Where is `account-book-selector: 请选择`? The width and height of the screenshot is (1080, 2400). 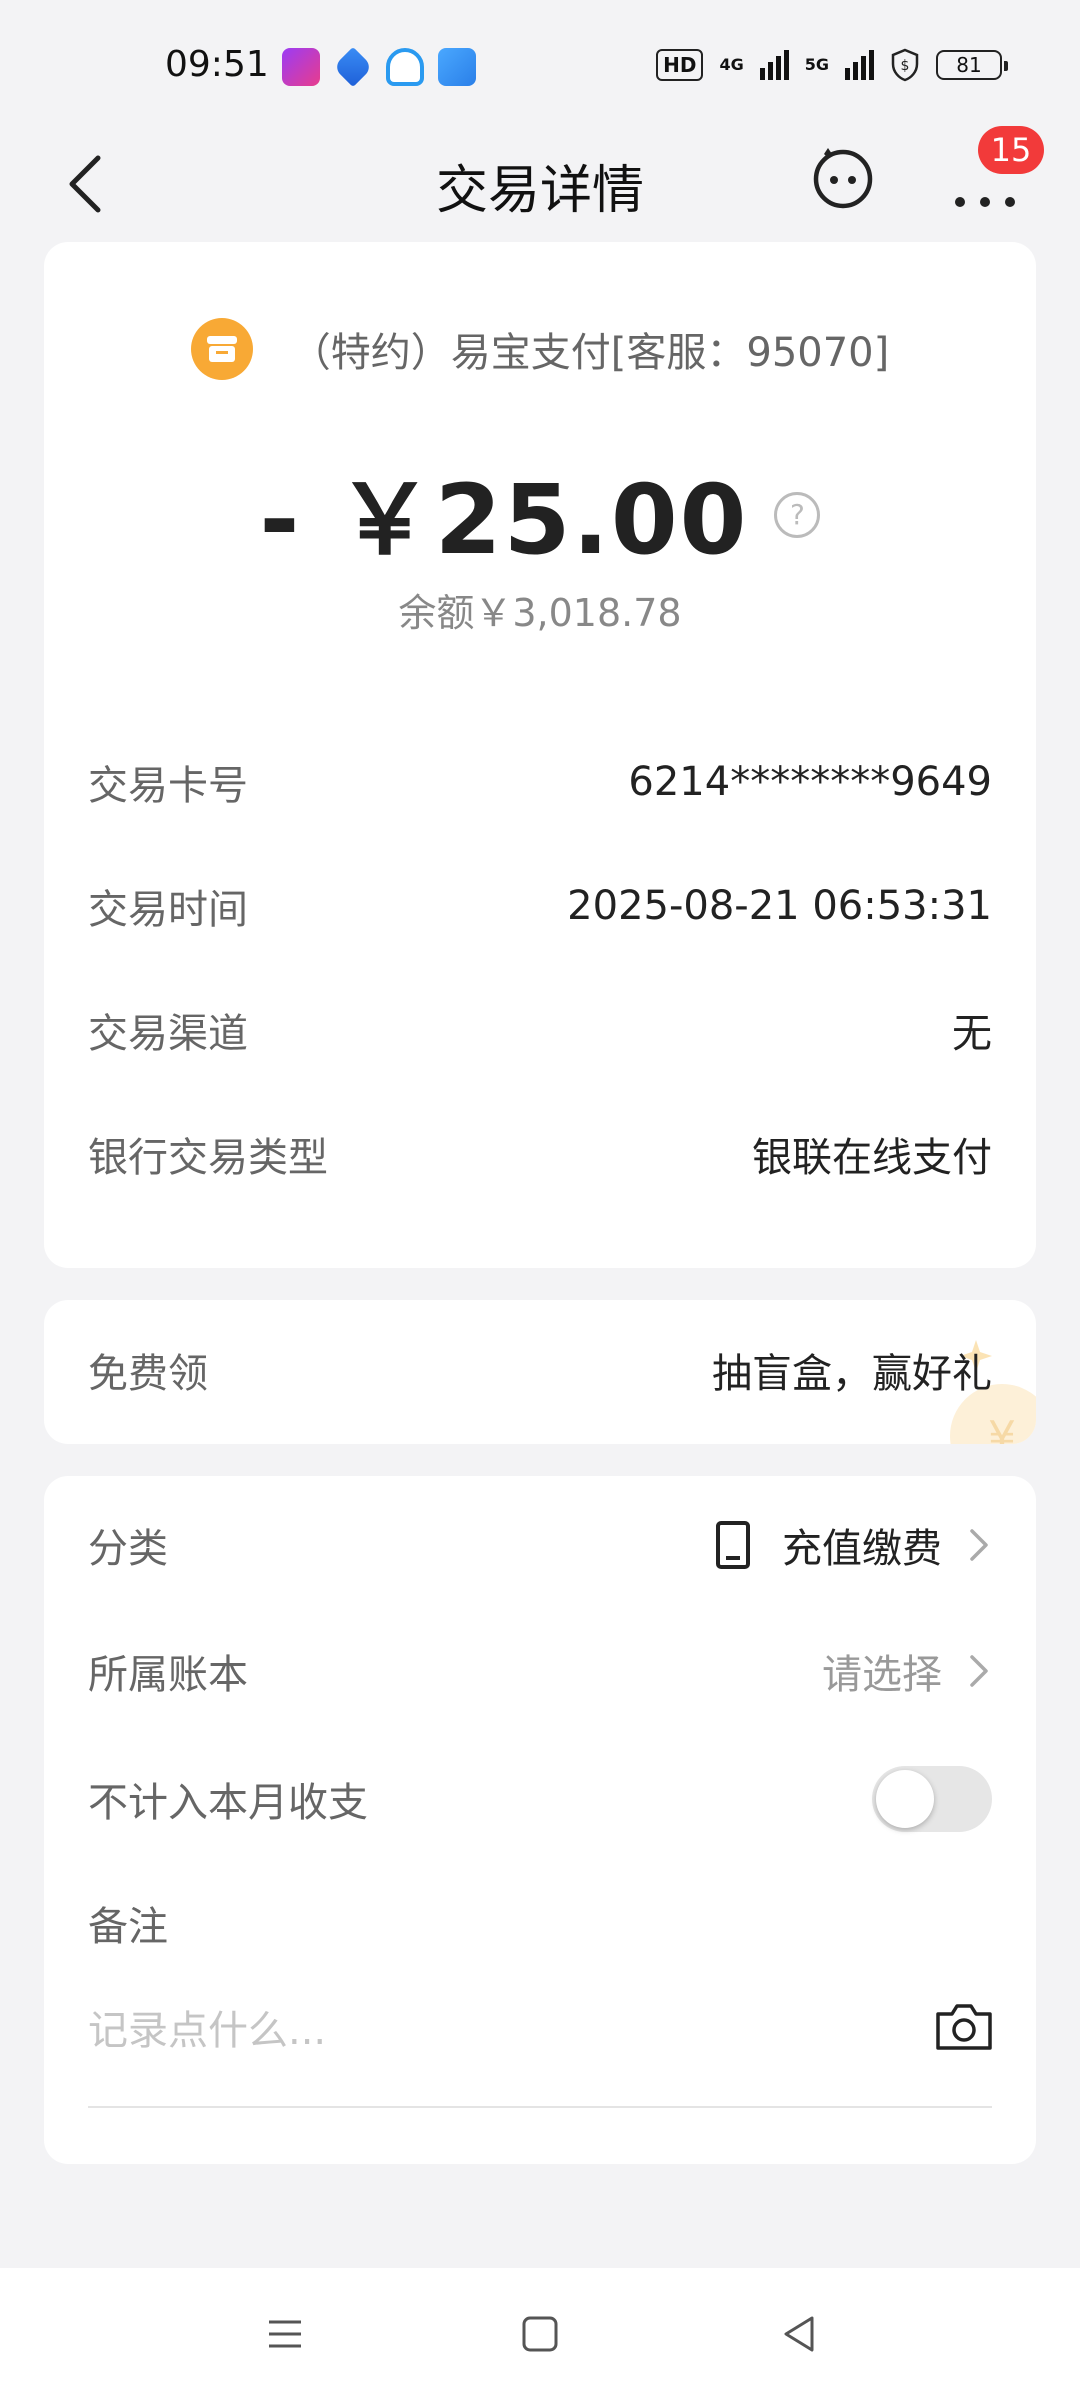 account-book-selector: 请选择 is located at coordinates (907, 1671).